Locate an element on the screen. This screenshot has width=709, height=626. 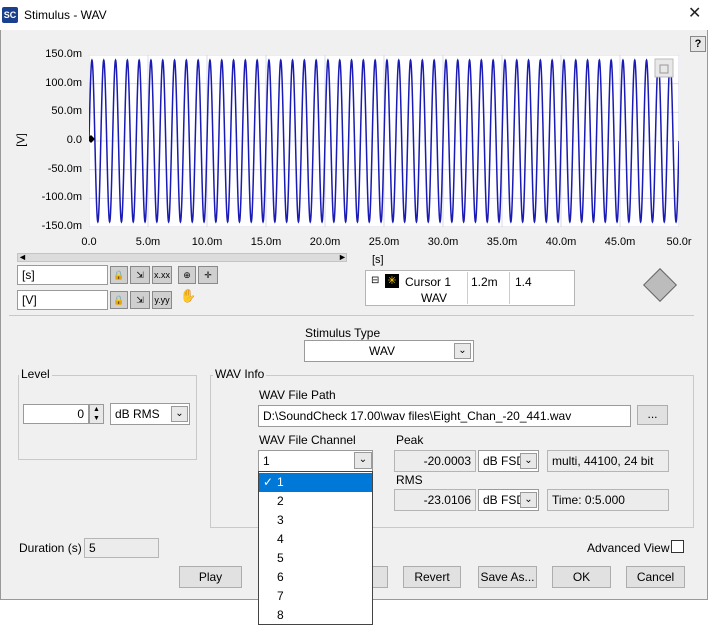
rms-unit-dropdown-icon: ⌄ is located at coordinates (528, 500).